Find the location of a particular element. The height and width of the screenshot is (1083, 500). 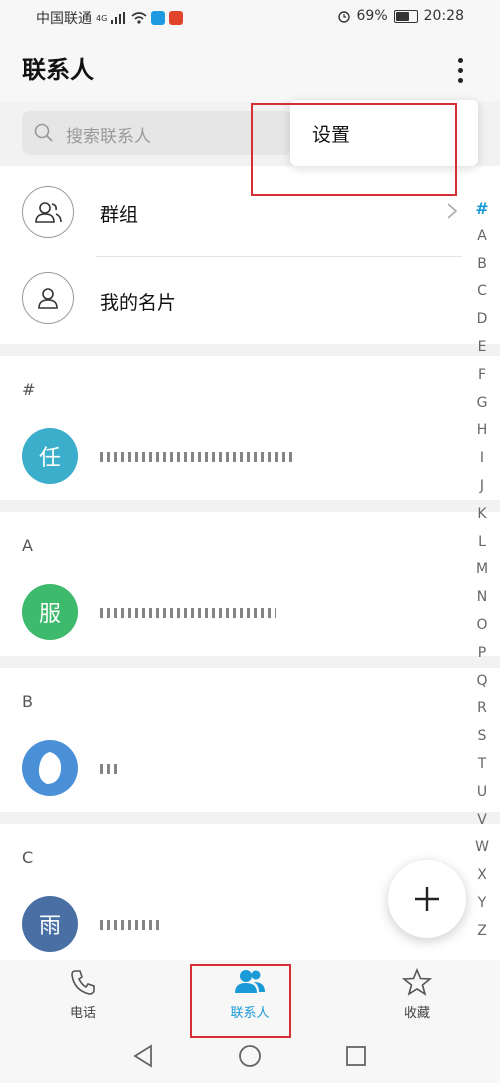

index-letter: M is located at coordinates (482, 570).